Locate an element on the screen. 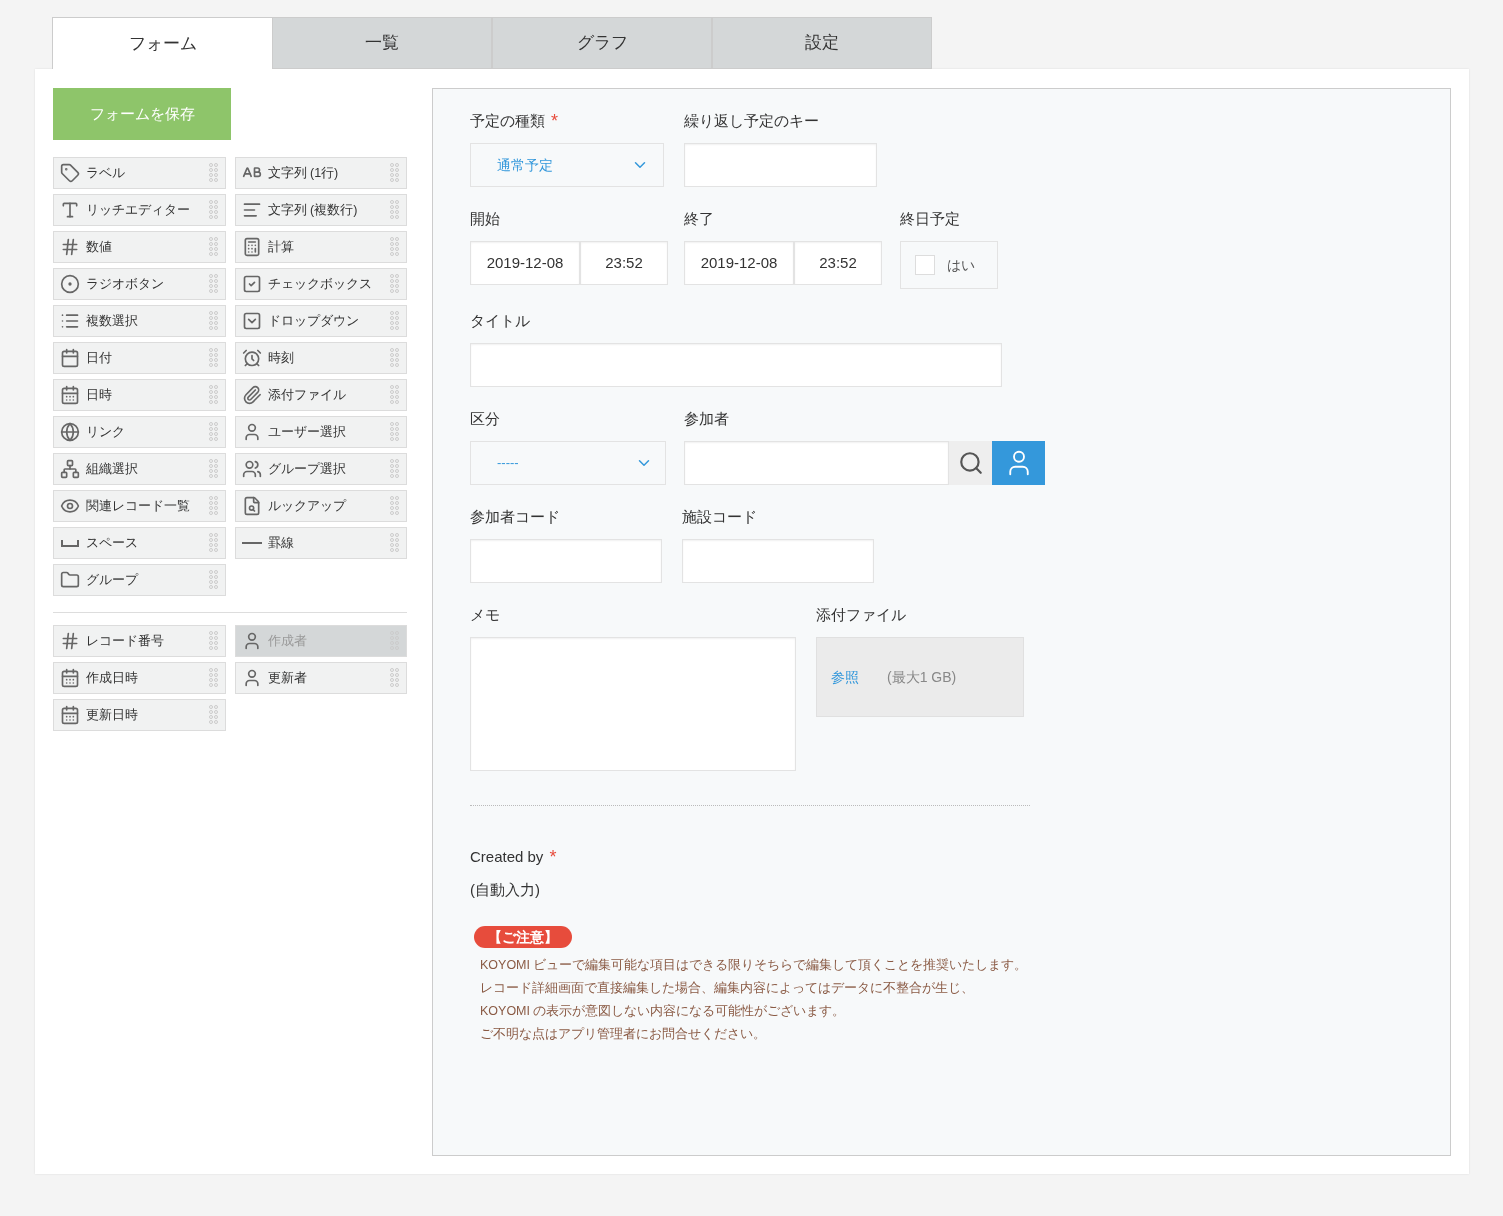 This screenshot has width=1503, height=1216. memo-field is located at coordinates (633, 704).